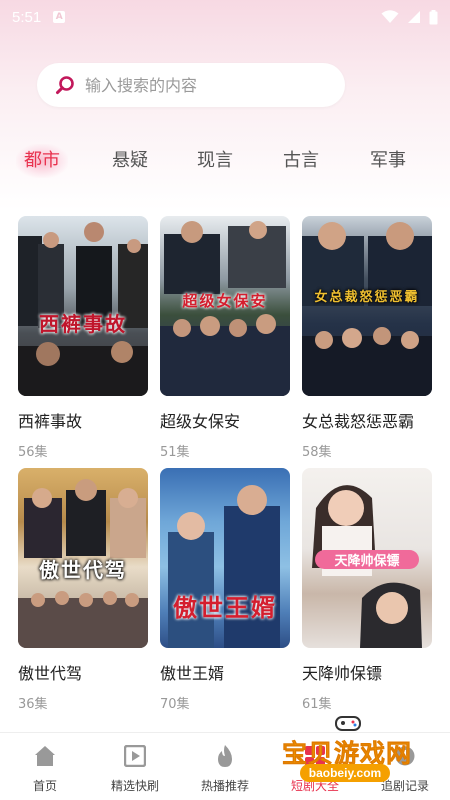  I want to click on episode-count: 70集, so click(175, 704).